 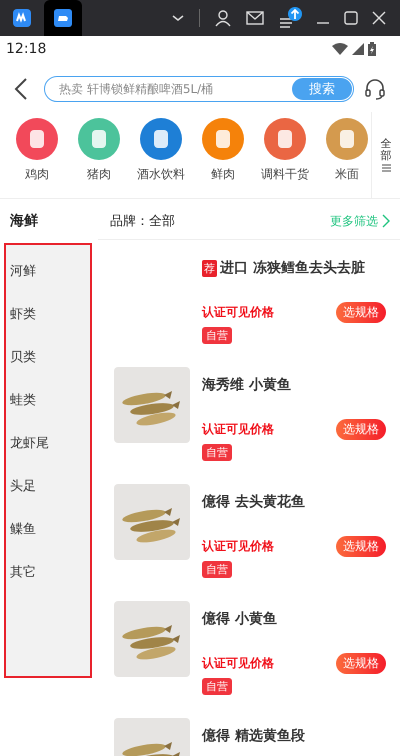 What do you see at coordinates (351, 18) in the screenshot?
I see `maximize-icon` at bounding box center [351, 18].